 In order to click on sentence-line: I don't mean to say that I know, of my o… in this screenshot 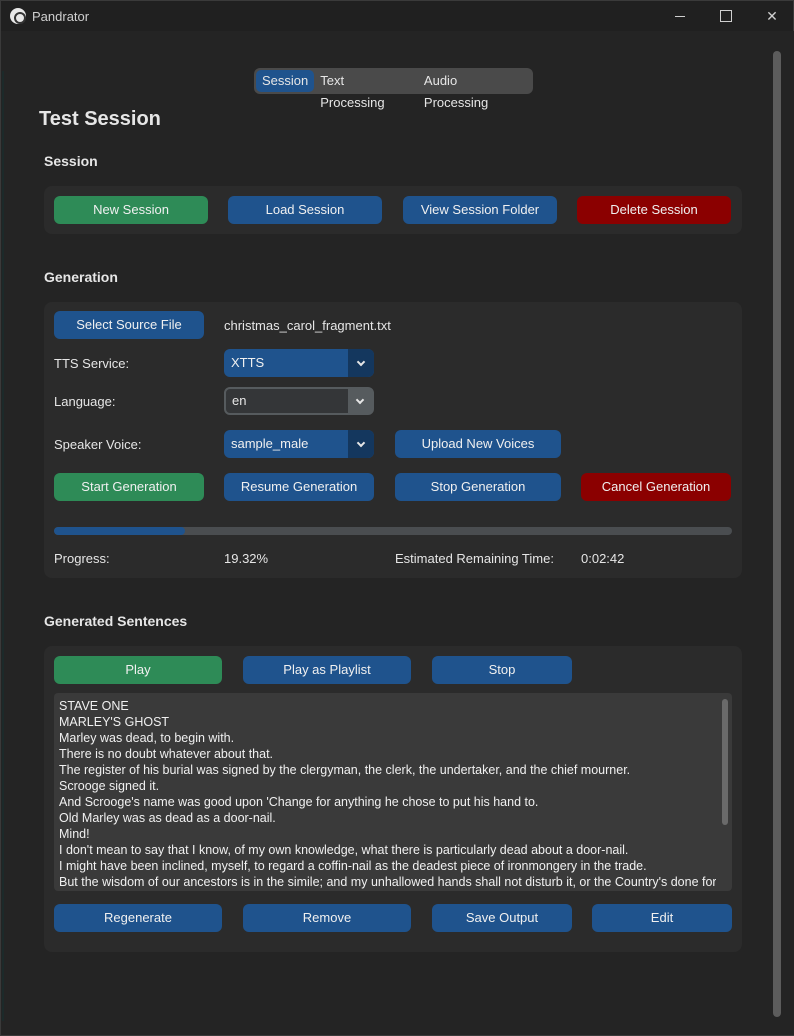, I will do `click(387, 850)`.